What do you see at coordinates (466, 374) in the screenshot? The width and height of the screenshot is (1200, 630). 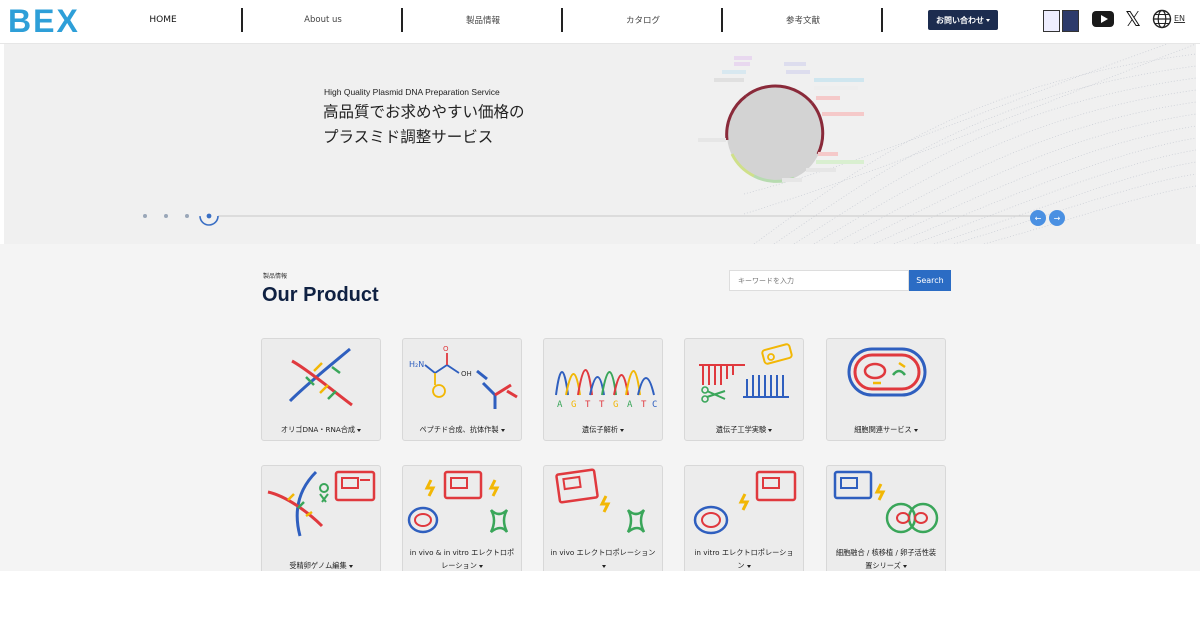 I see `svg-text: OH` at bounding box center [466, 374].